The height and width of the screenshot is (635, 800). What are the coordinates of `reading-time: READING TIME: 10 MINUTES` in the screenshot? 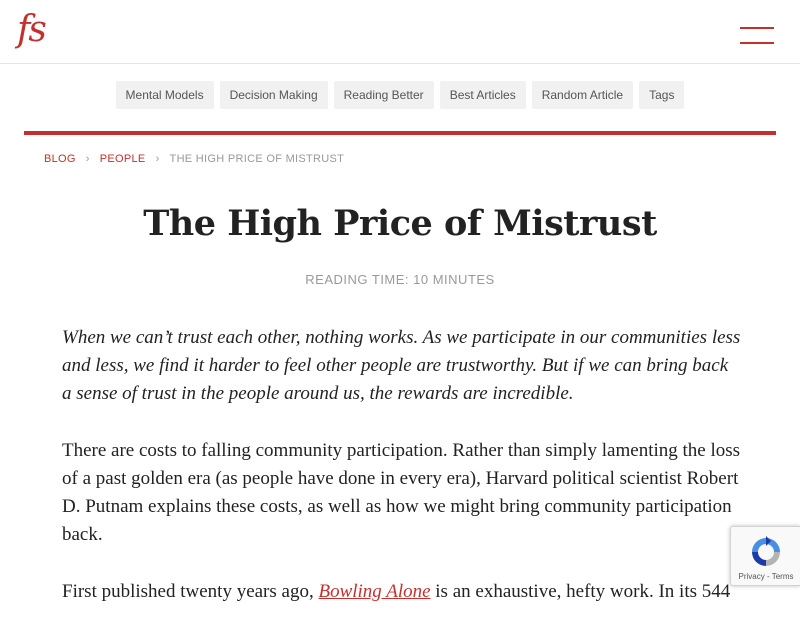 It's located at (400, 279).